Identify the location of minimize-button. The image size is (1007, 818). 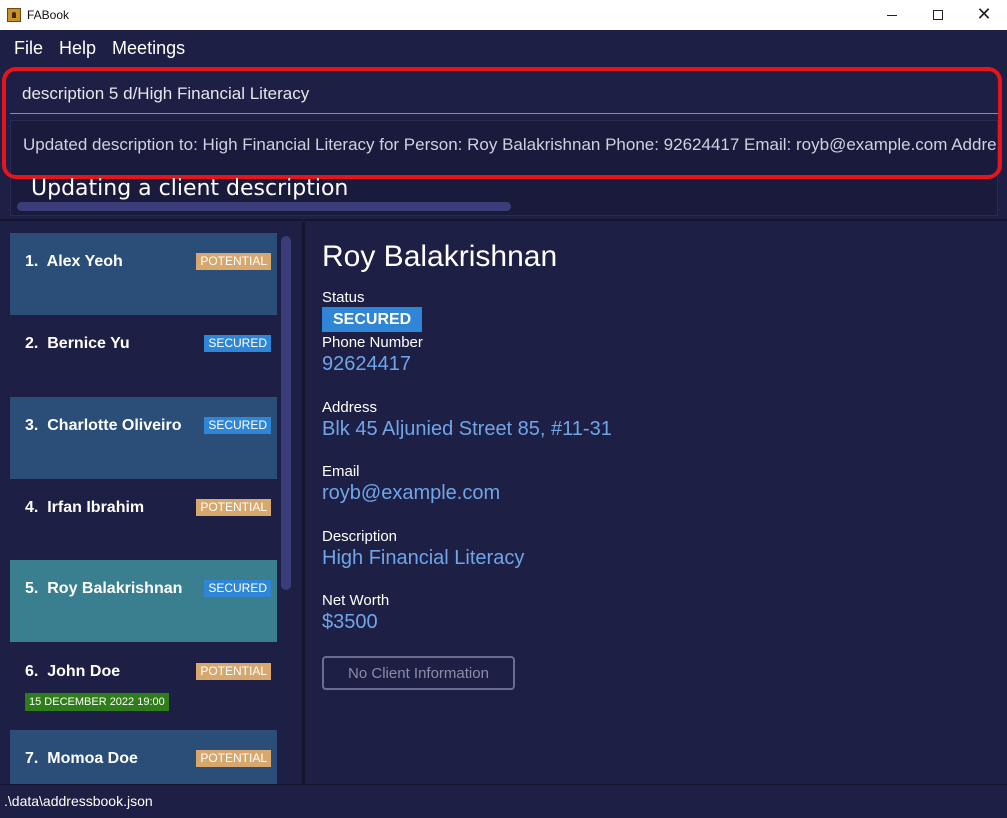
(892, 15).